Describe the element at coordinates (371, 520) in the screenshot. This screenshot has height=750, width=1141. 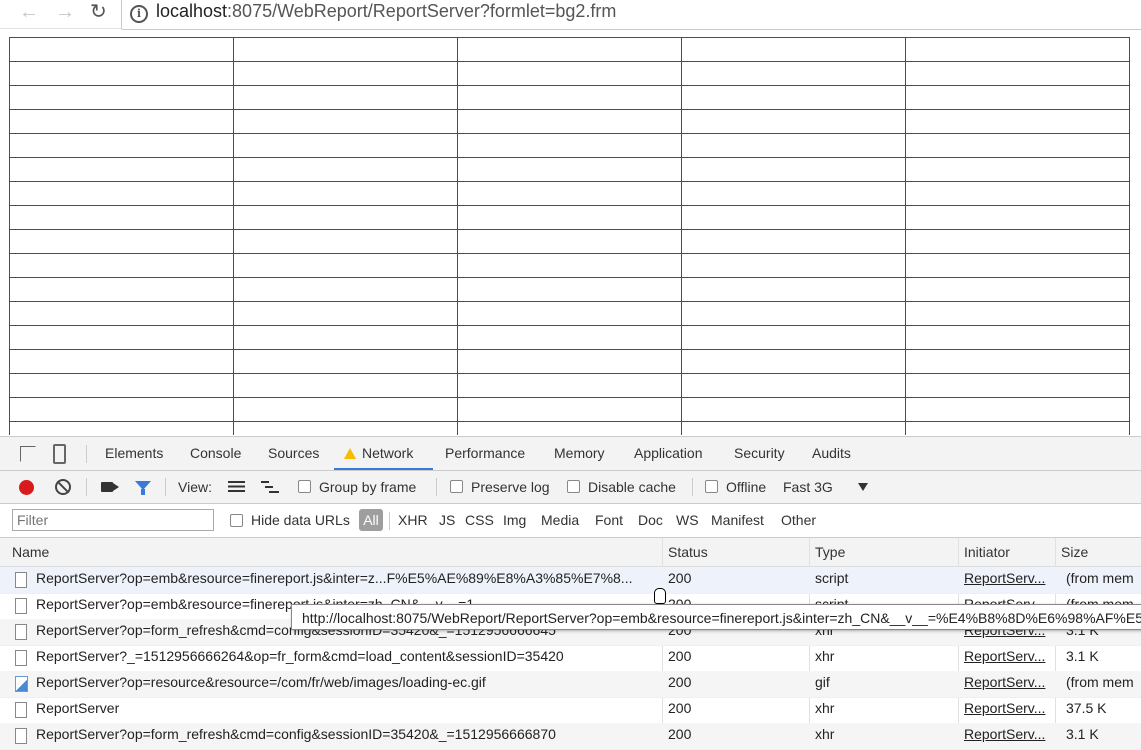
I see `filter-type-all: All` at that location.